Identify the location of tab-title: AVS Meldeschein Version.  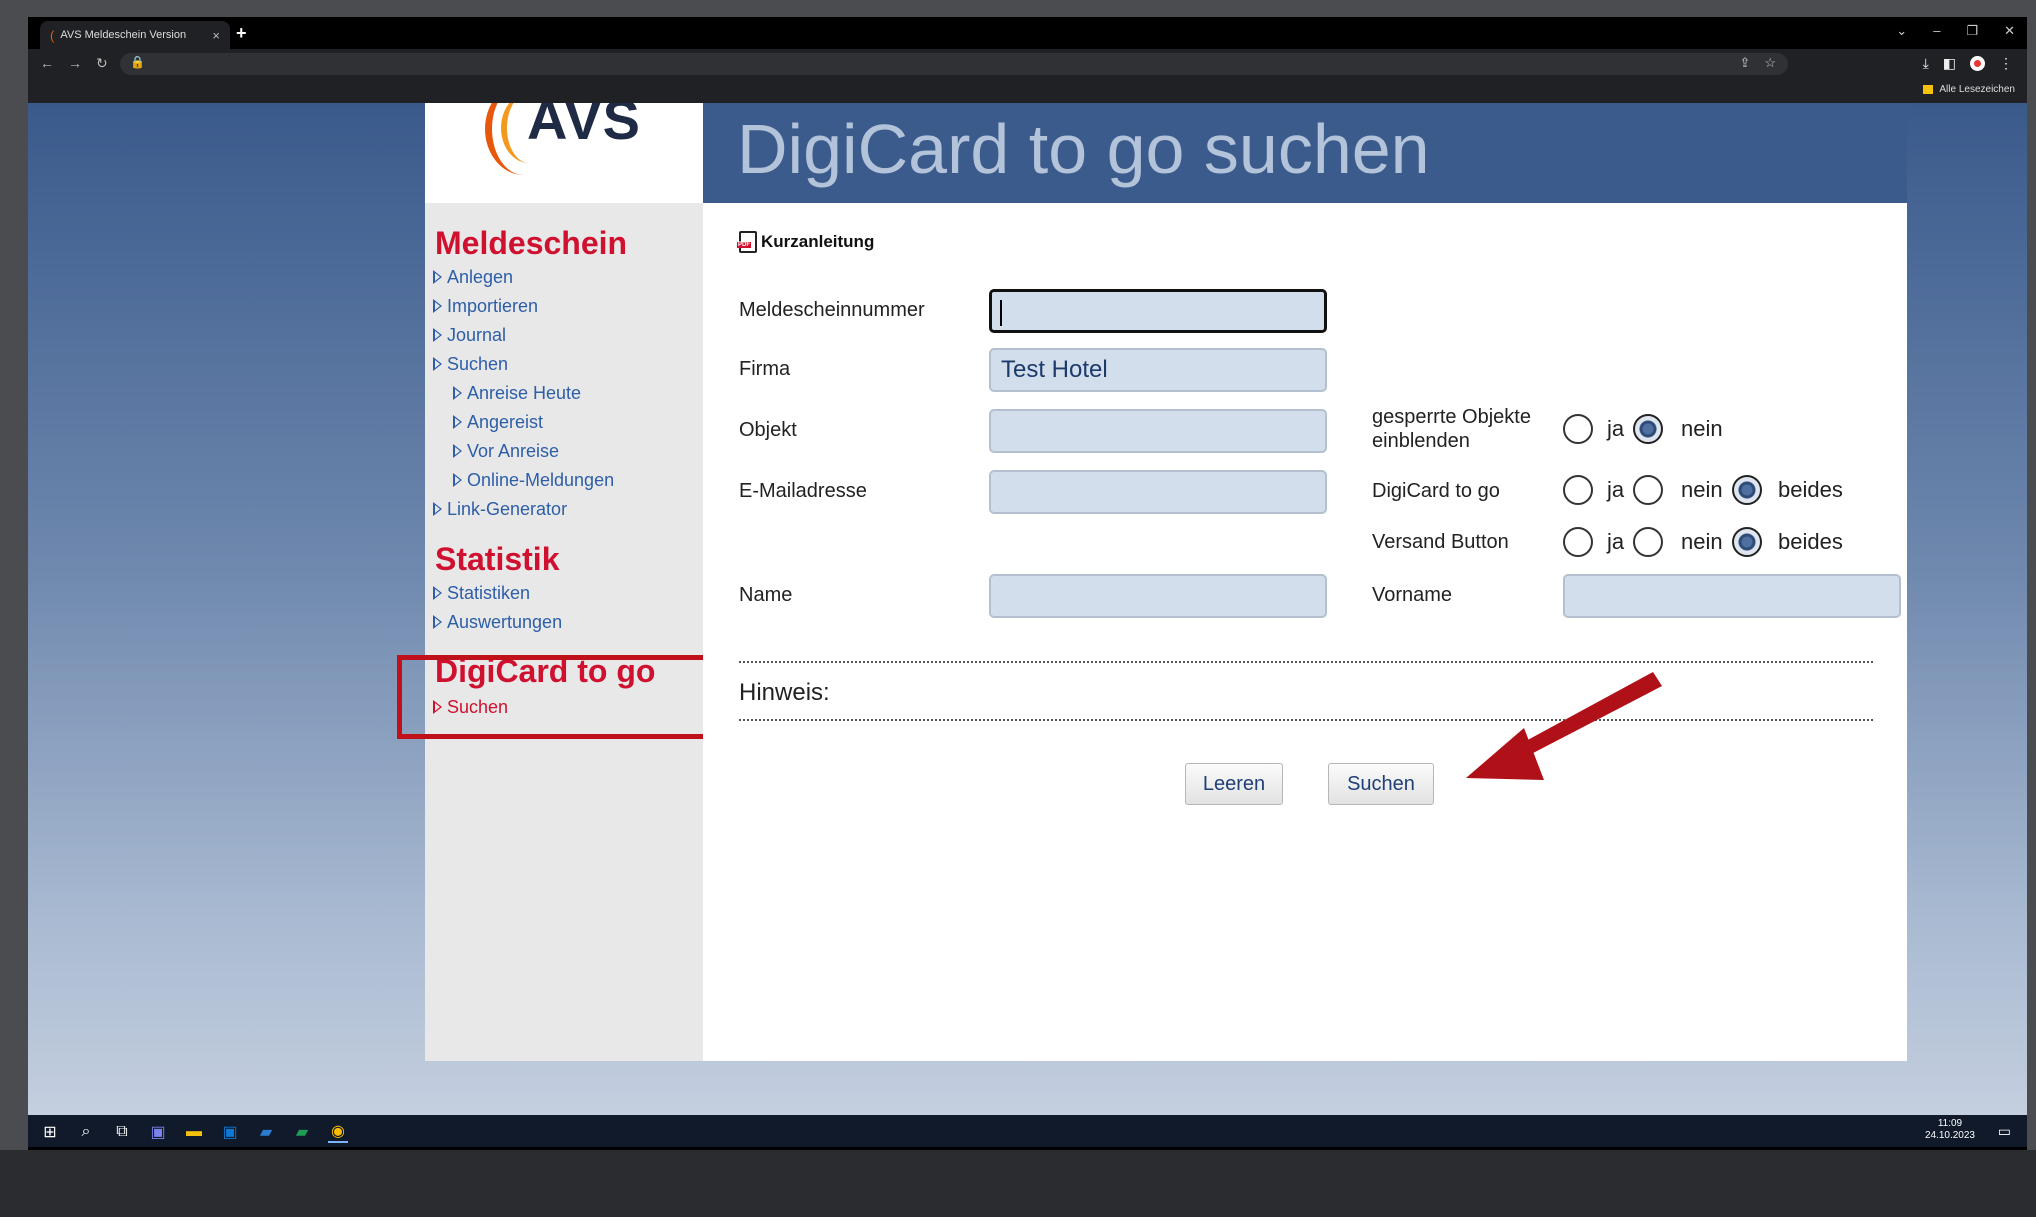
(123, 35).